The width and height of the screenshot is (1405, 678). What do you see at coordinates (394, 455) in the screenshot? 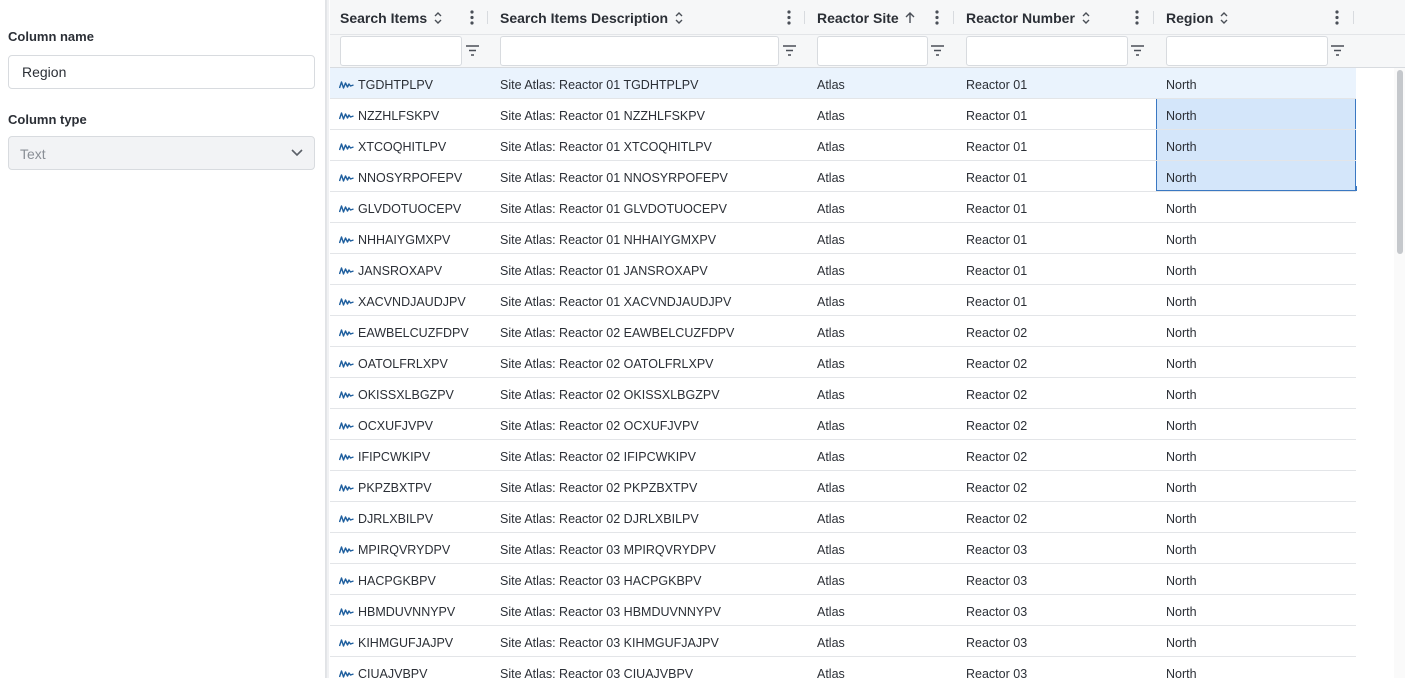
I see `cell-search-item: IFIPCWKIPV` at bounding box center [394, 455].